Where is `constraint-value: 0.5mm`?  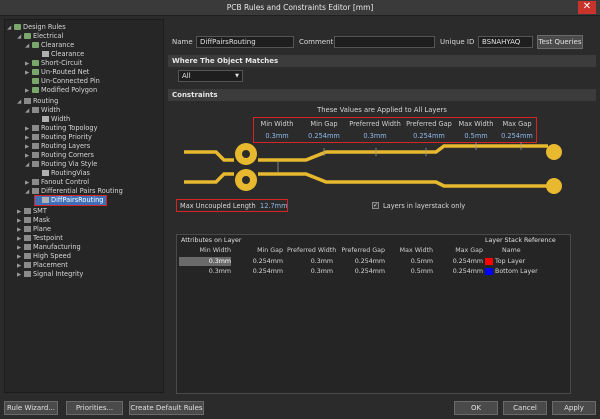 constraint-value: 0.5mm is located at coordinates (476, 136).